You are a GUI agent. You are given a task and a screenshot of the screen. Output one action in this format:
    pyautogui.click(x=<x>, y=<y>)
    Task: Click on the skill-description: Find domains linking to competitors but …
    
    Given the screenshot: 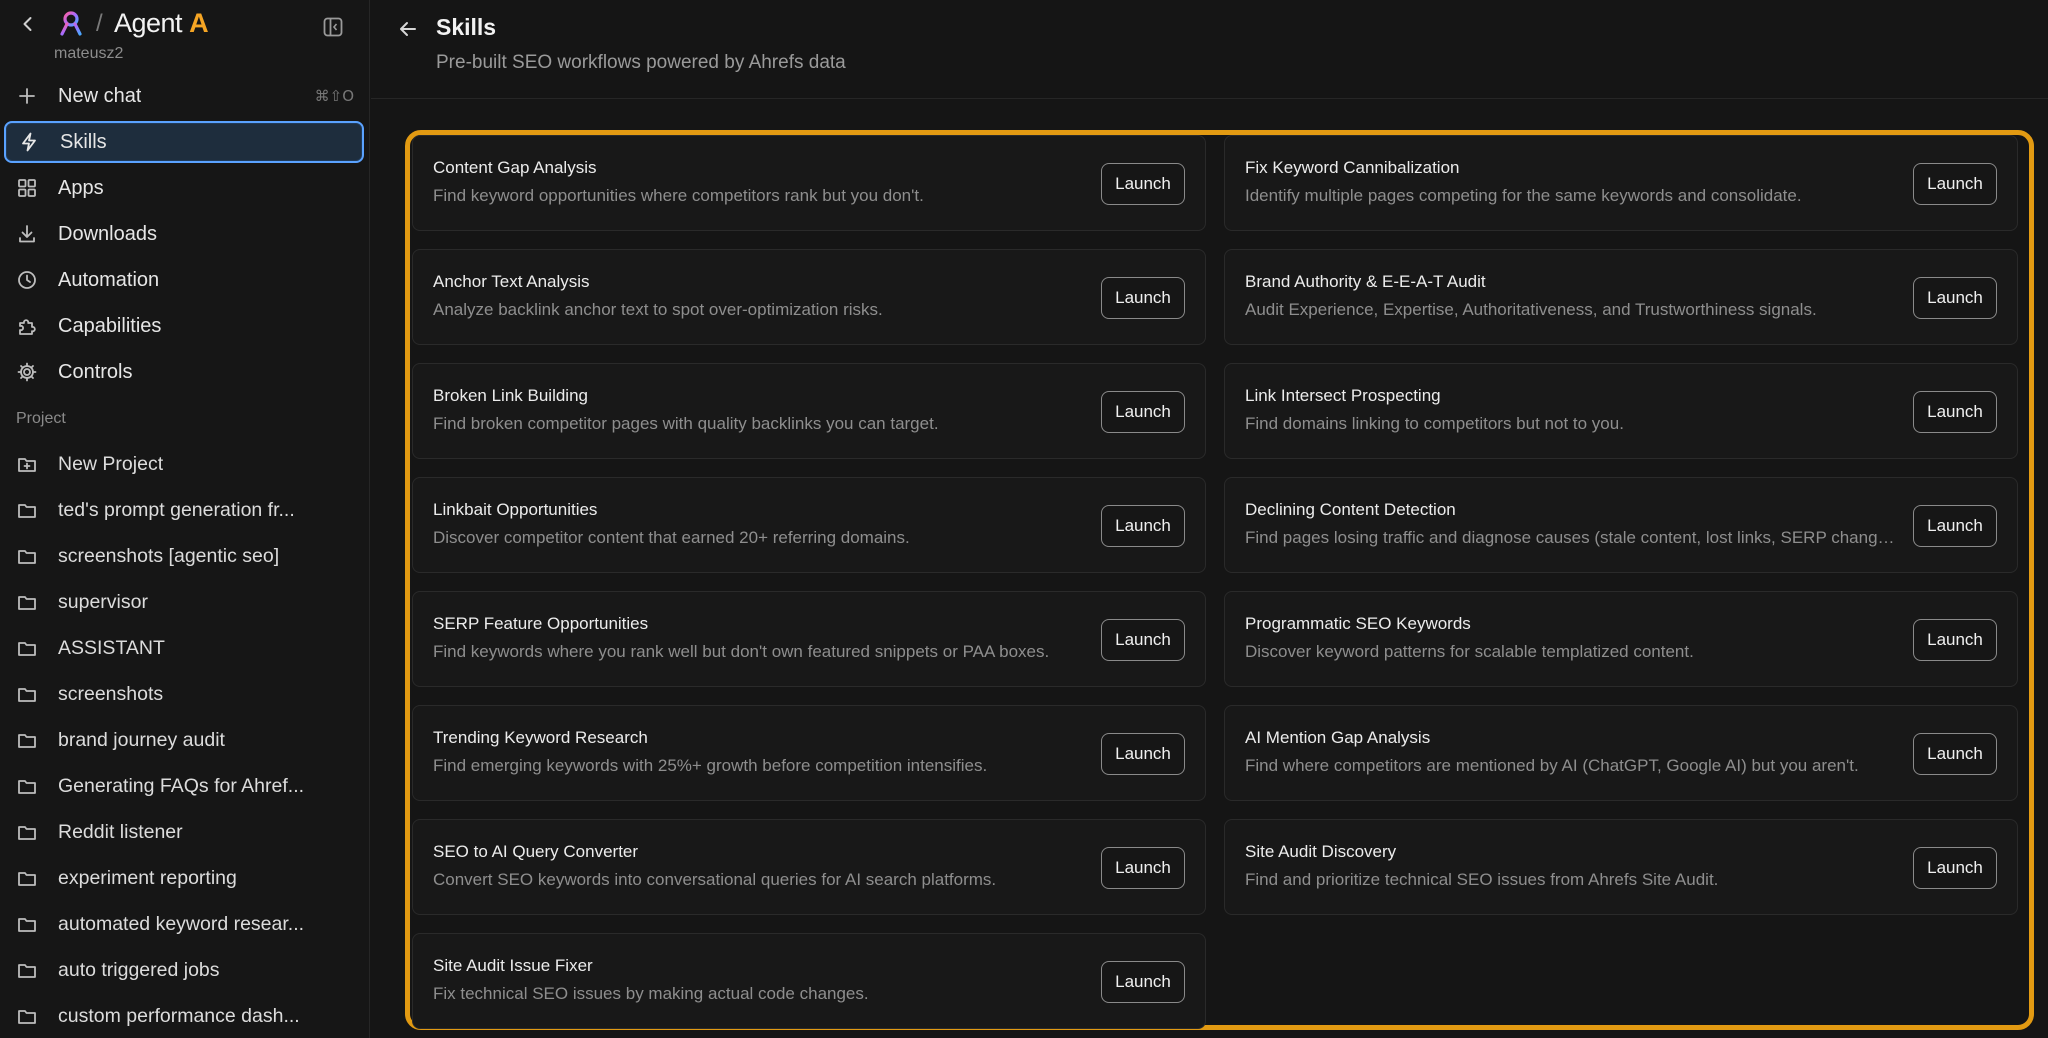 What is the action you would take?
    pyautogui.click(x=1434, y=423)
    